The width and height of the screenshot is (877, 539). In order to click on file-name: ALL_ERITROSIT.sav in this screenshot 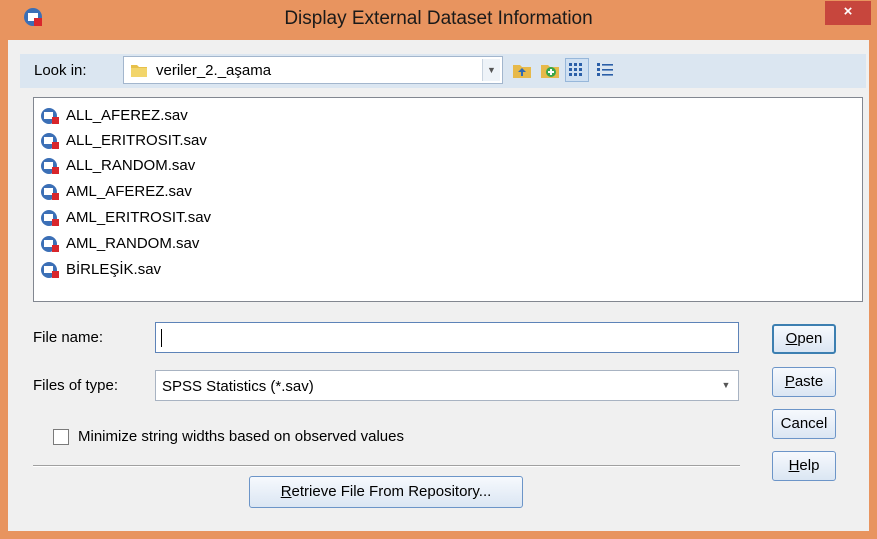, I will do `click(136, 140)`.